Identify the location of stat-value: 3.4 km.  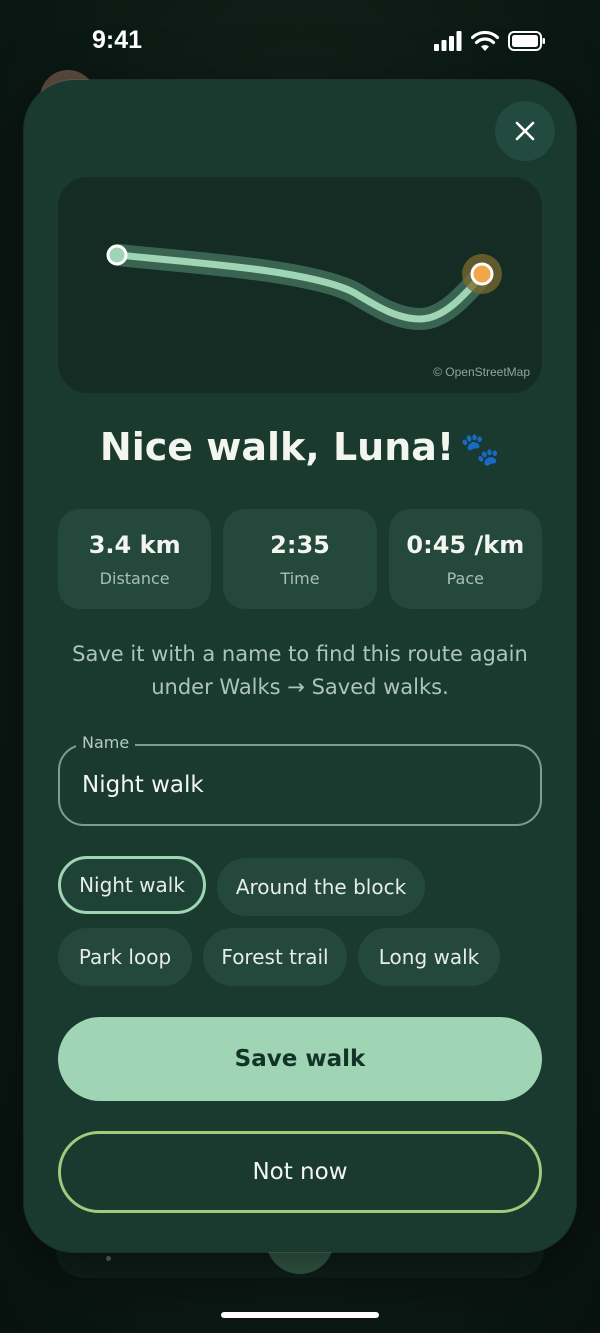
(134, 544).